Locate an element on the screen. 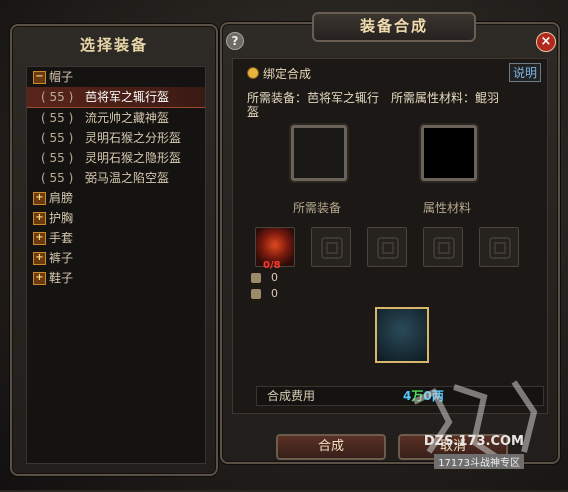  material-count: 0/8 is located at coordinates (272, 265).